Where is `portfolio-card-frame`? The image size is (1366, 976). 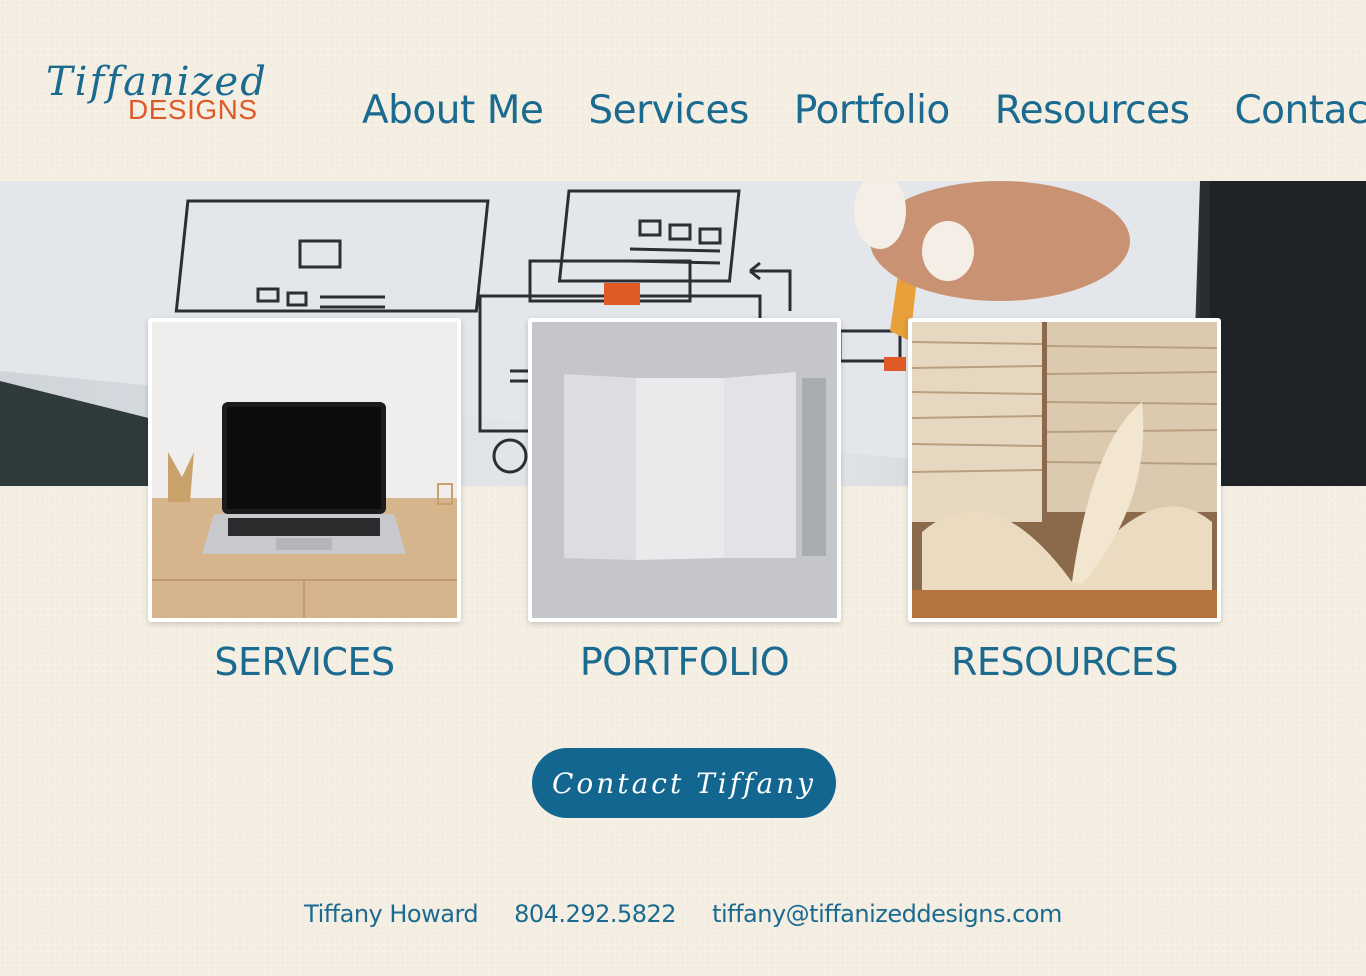 portfolio-card-frame is located at coordinates (684, 470).